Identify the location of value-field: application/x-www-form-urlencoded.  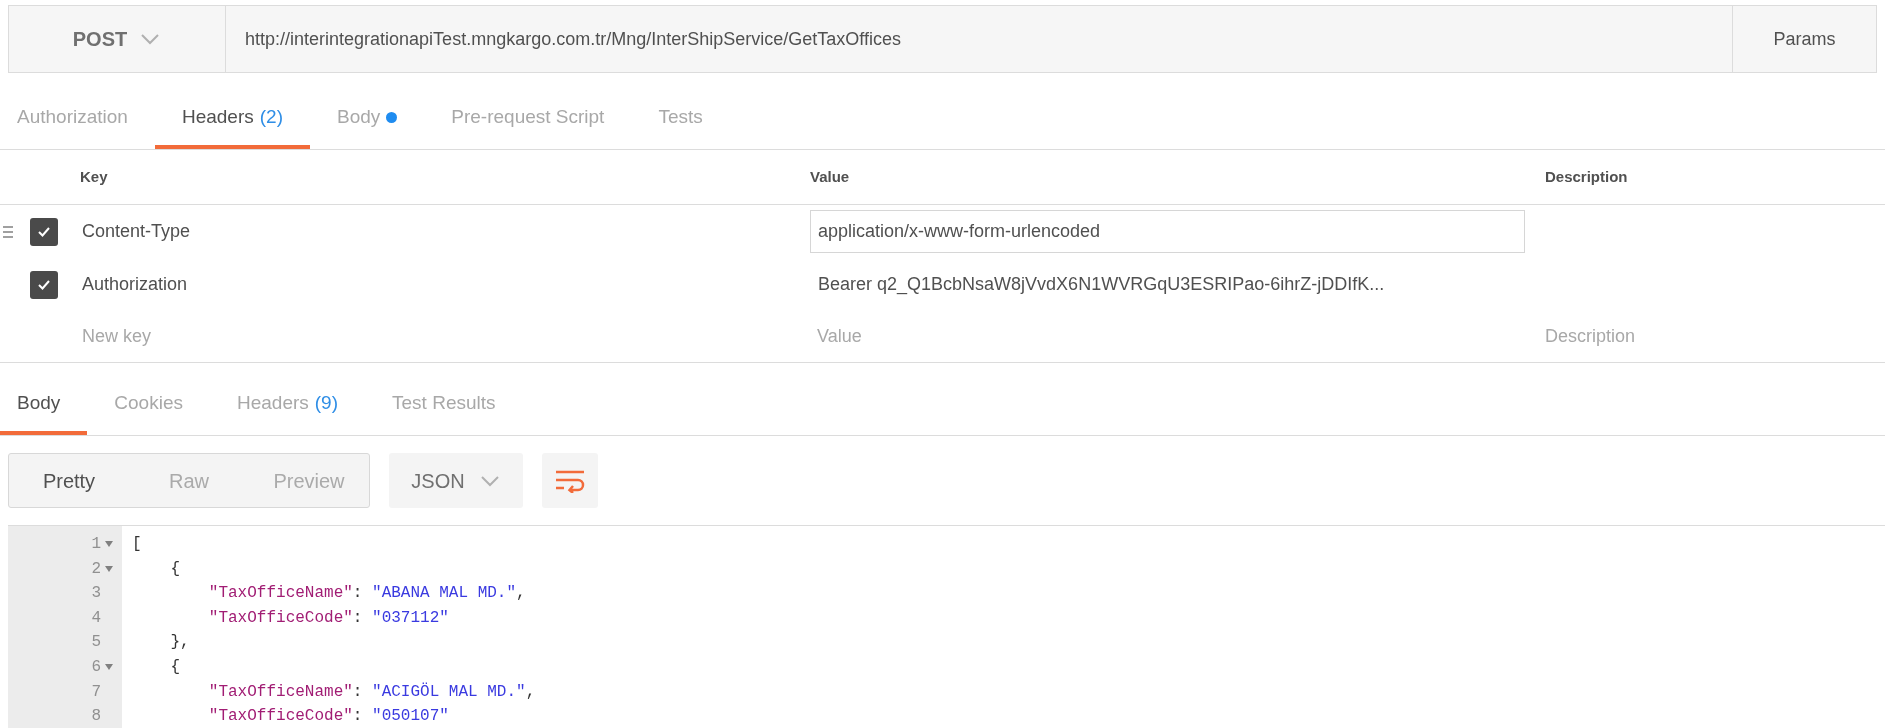
(1167, 231).